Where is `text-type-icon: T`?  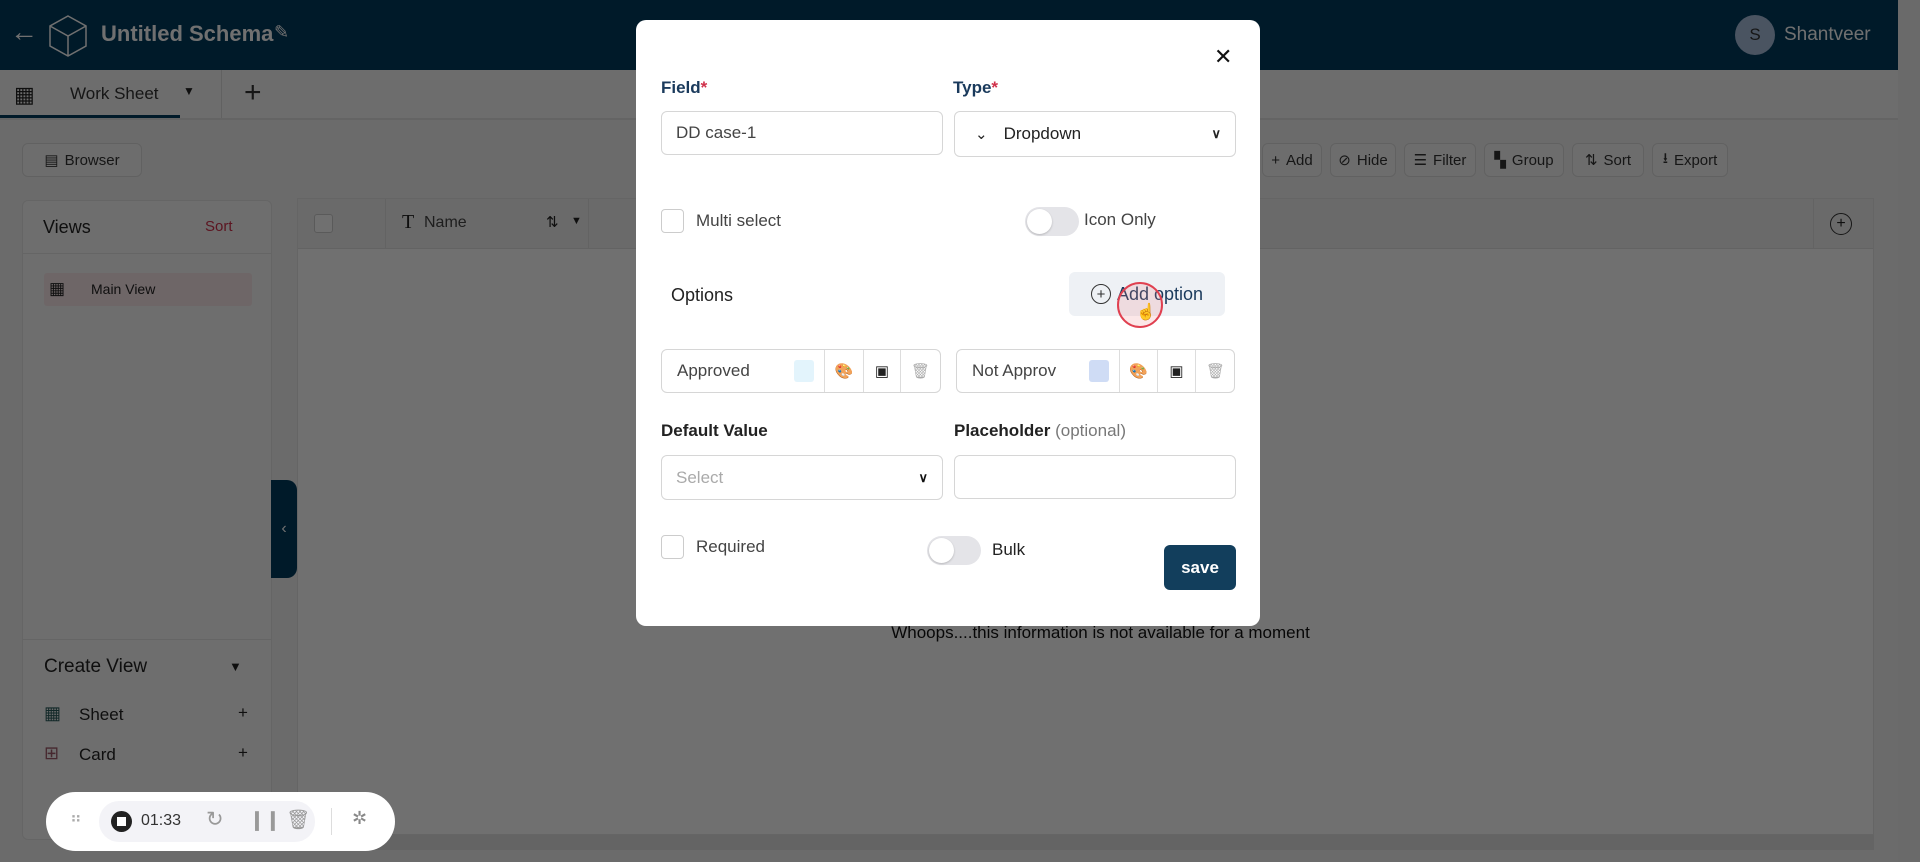
text-type-icon: T is located at coordinates (408, 222).